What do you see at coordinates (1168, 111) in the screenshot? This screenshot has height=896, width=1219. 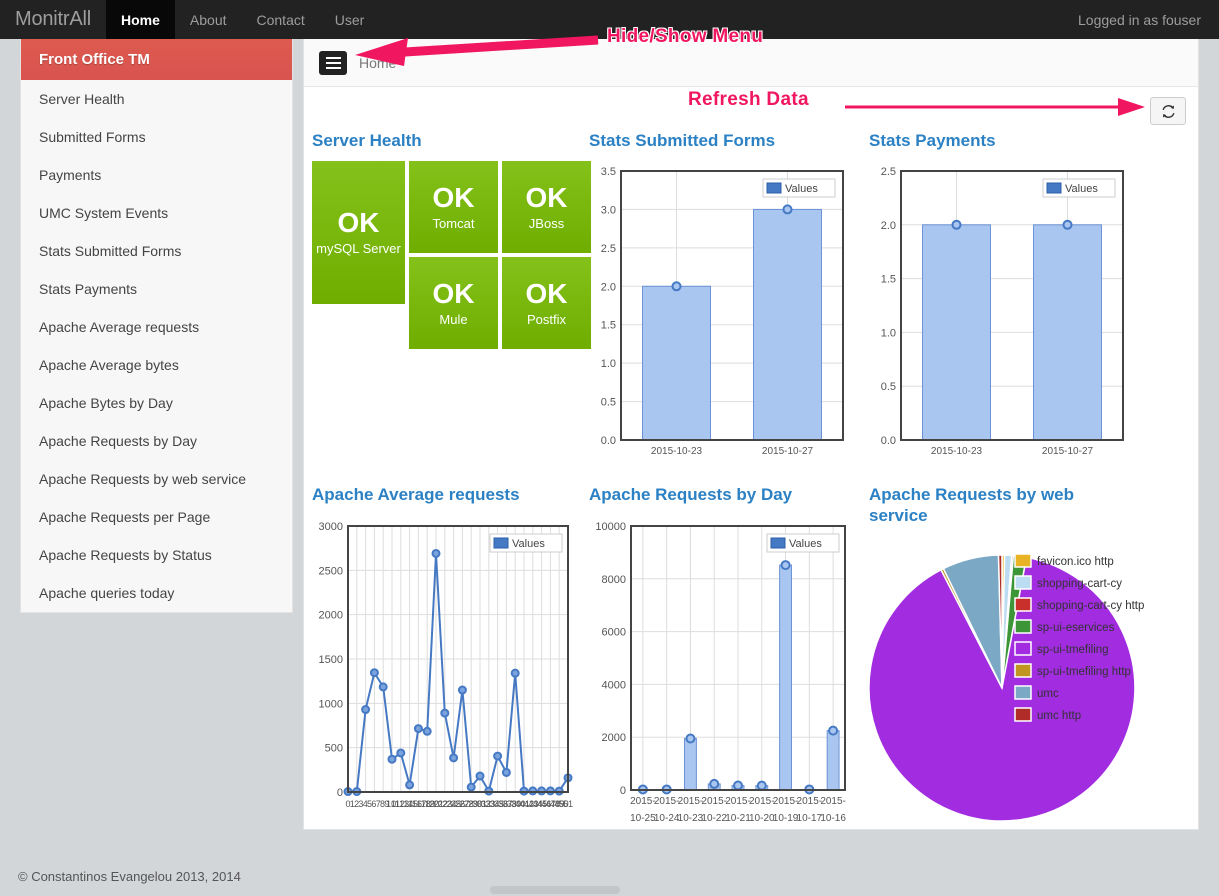 I see `refresh-icon` at bounding box center [1168, 111].